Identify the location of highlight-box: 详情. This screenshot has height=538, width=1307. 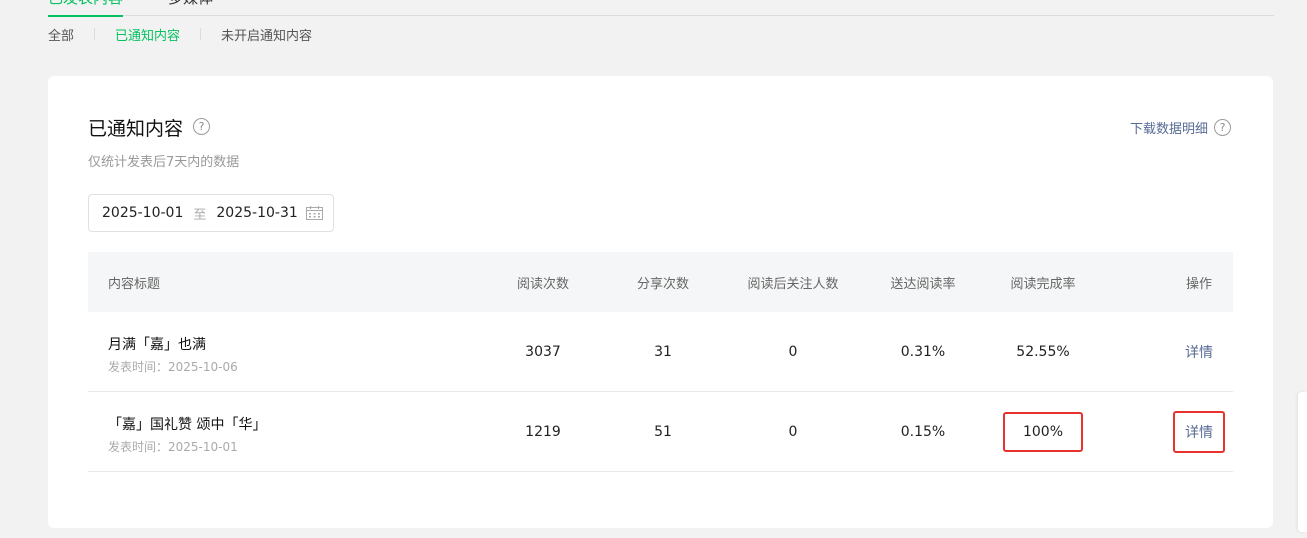
(1199, 431).